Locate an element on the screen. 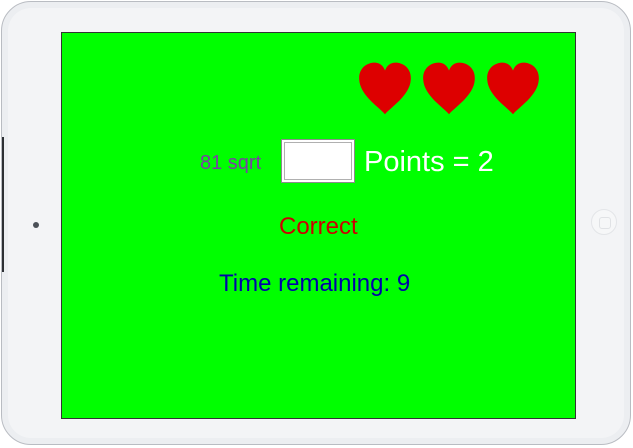 This screenshot has height=448, width=633. answer-input is located at coordinates (318, 161).